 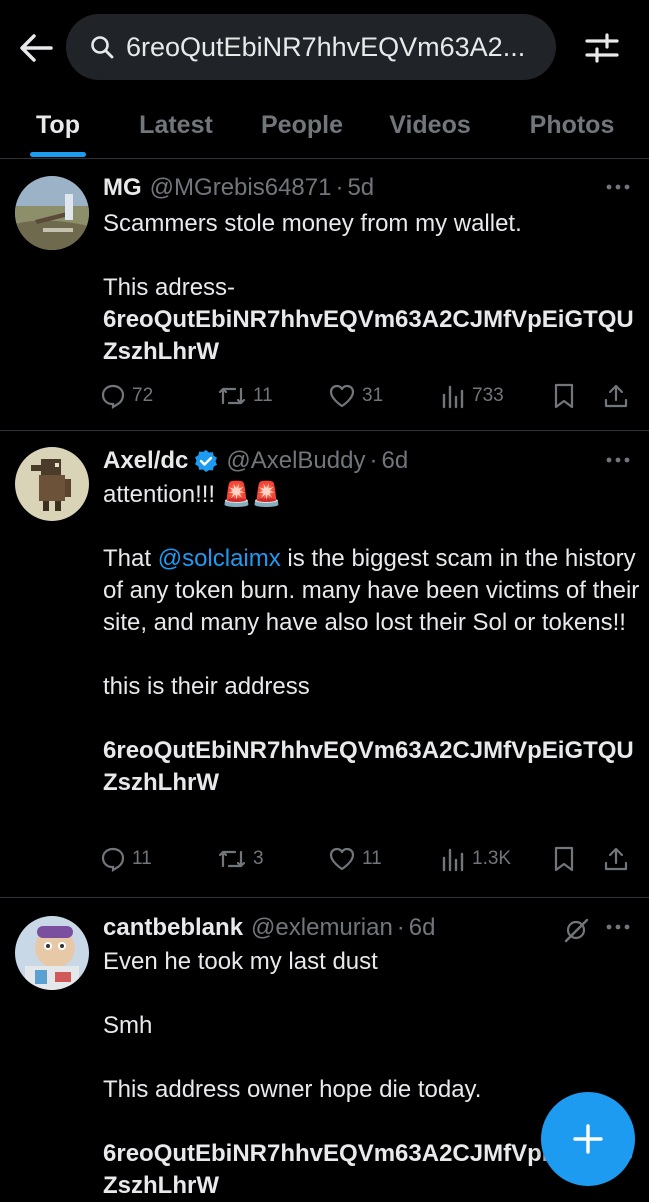 I want to click on post-text-prefix: That, so click(x=130, y=558).